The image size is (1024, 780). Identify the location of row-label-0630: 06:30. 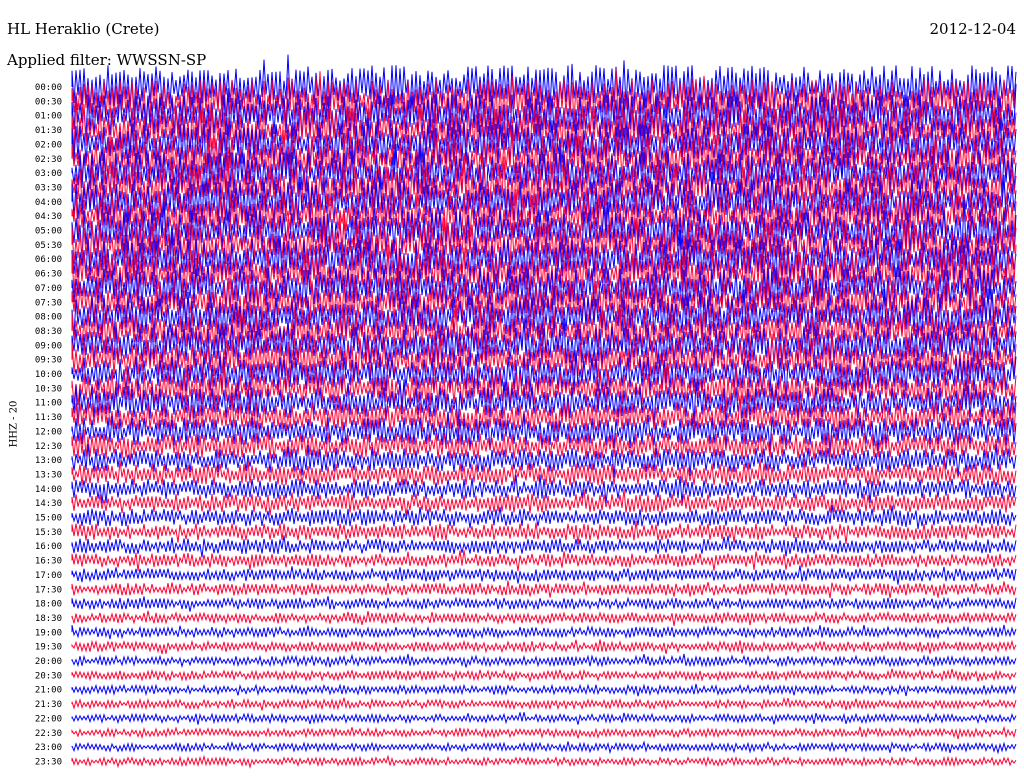
(48, 275).